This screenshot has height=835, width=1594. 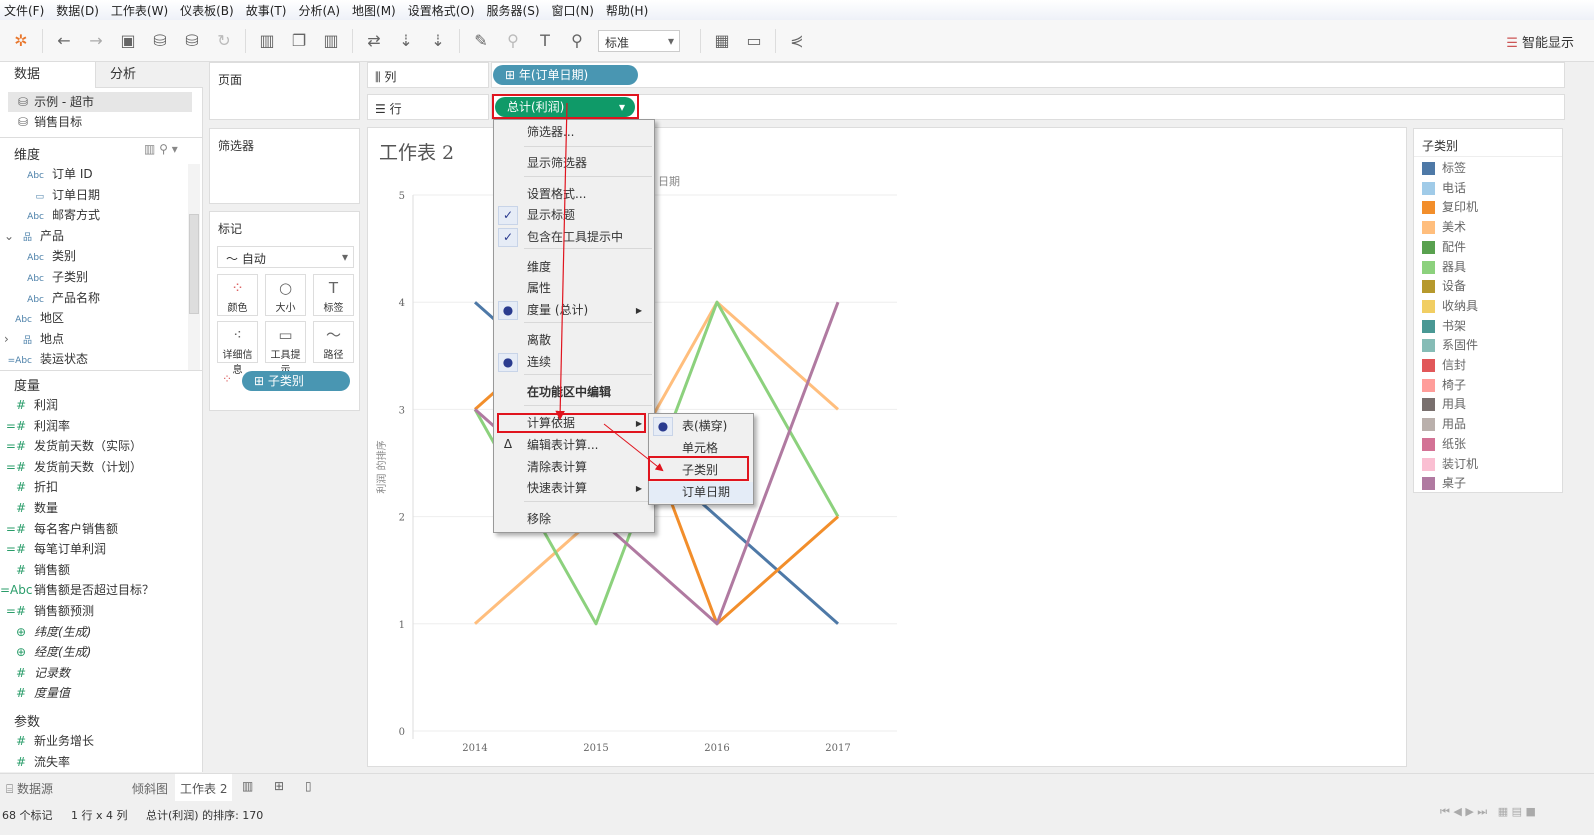 I want to click on columns-shelf, so click(x=1028, y=75).